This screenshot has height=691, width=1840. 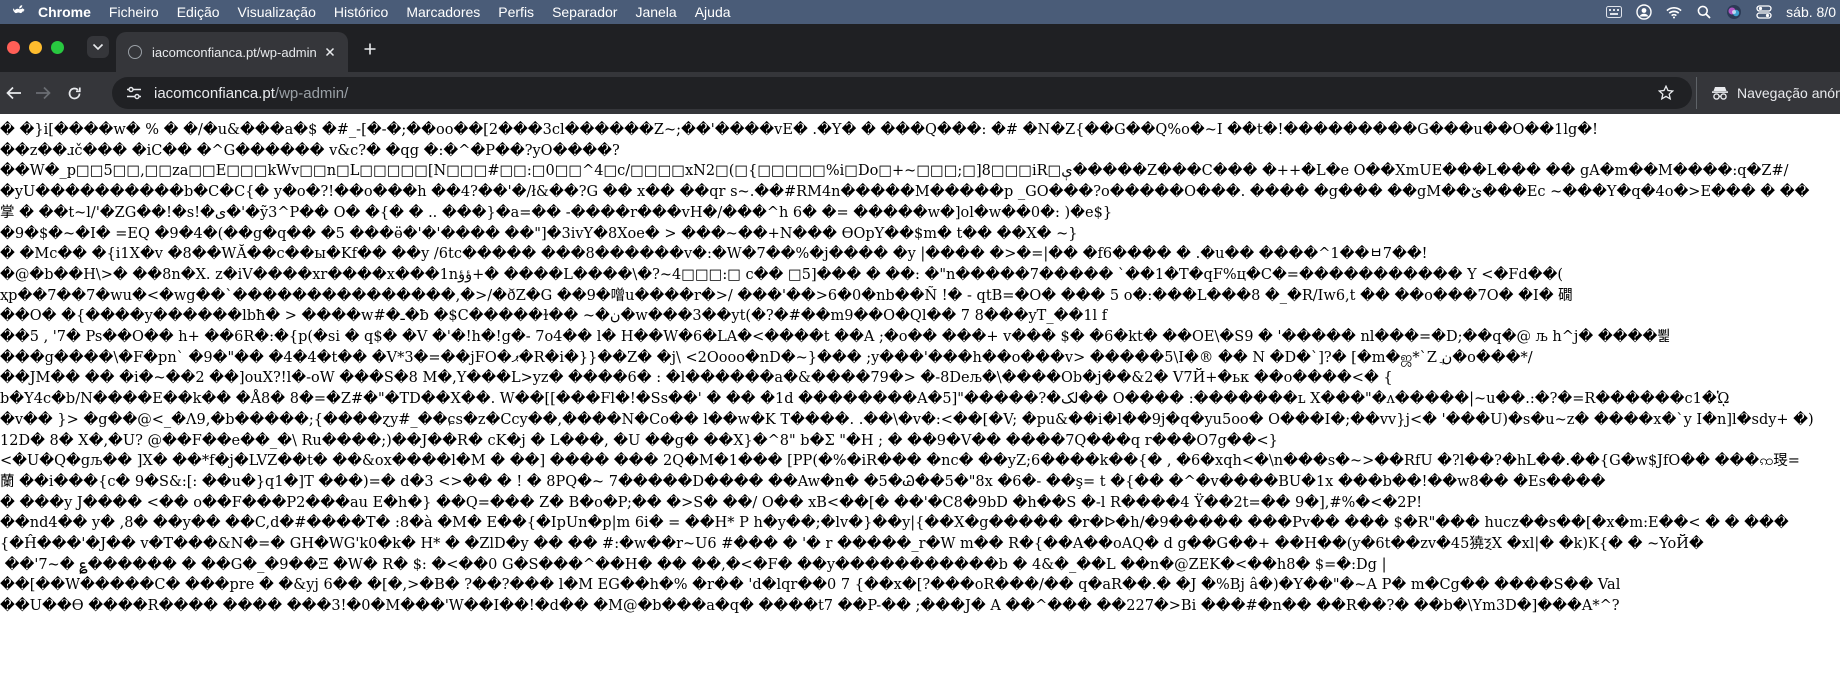 I want to click on menu-perfis: Perfis, so click(x=516, y=12).